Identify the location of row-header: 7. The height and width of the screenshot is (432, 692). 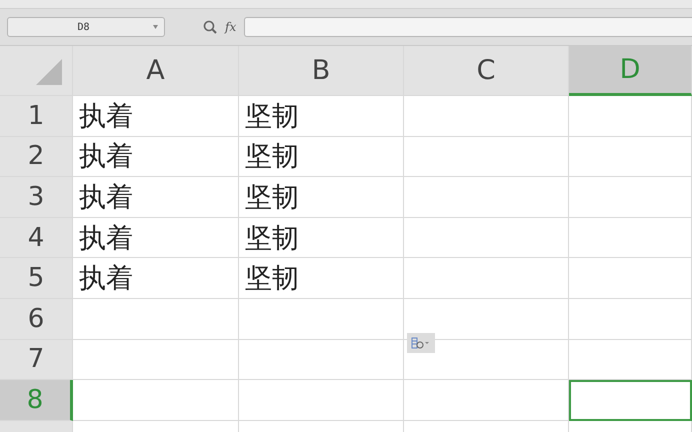
(36, 360).